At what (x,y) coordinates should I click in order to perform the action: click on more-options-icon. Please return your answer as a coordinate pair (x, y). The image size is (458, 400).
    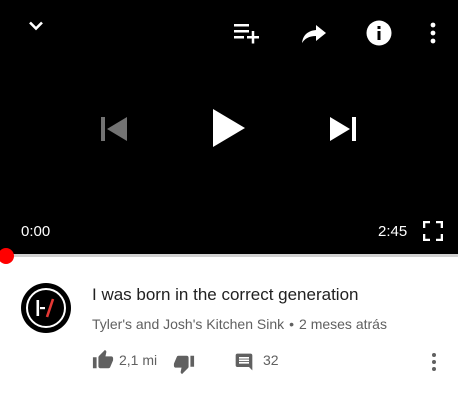
    Looking at the image, I should click on (434, 362).